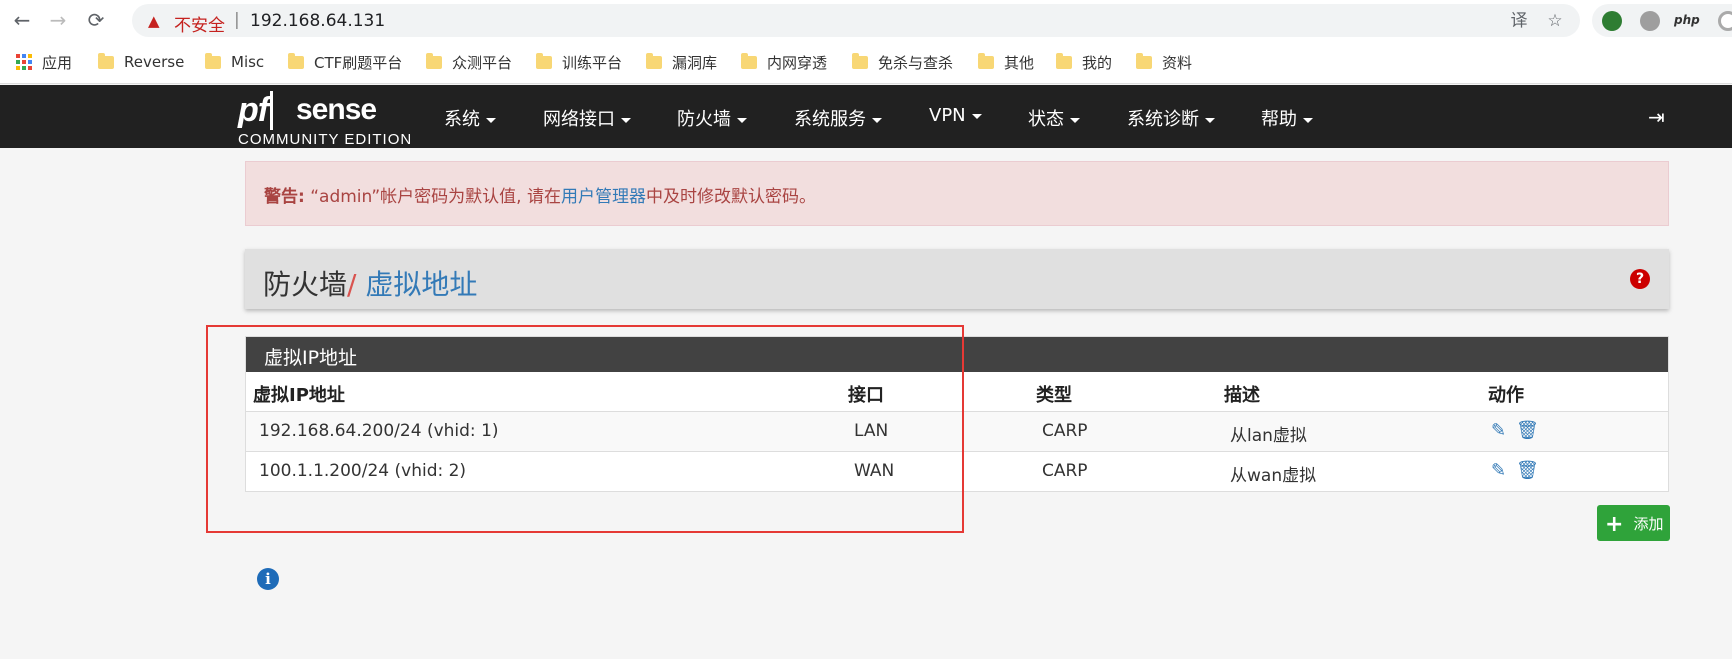 The width and height of the screenshot is (1732, 659). Describe the element at coordinates (856, 20) in the screenshot. I see `address-bar: ▲ 不安全 | 192.168.64.131 译 ☆` at that location.